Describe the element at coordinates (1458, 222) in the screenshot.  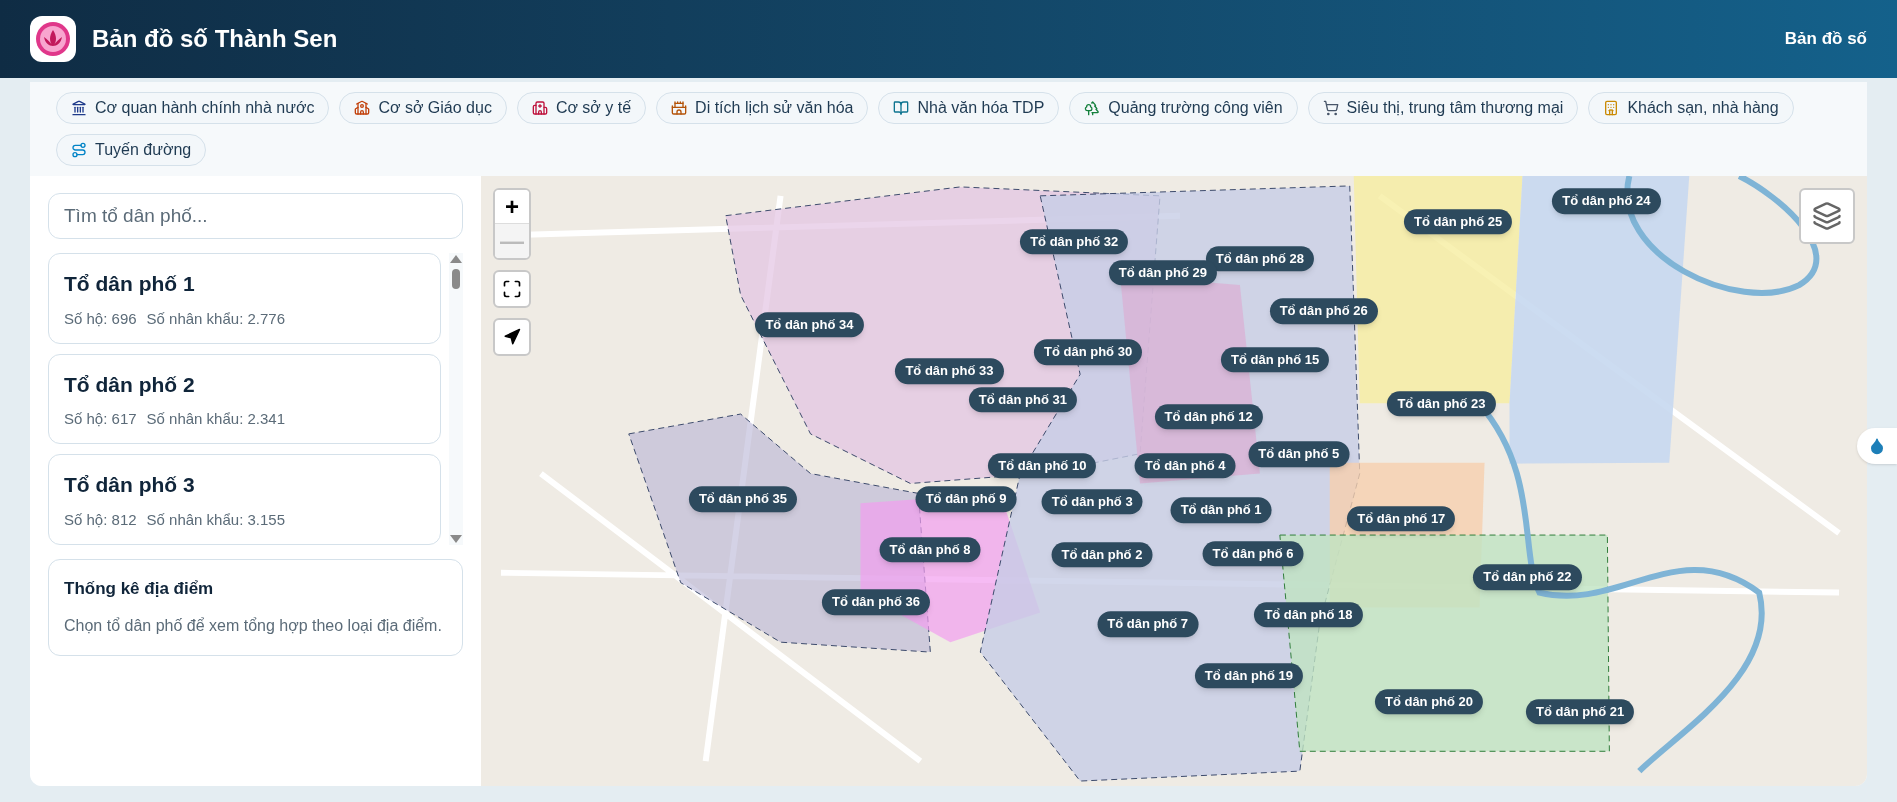
I see `map-area-label: Tổ dân phố 25` at that location.